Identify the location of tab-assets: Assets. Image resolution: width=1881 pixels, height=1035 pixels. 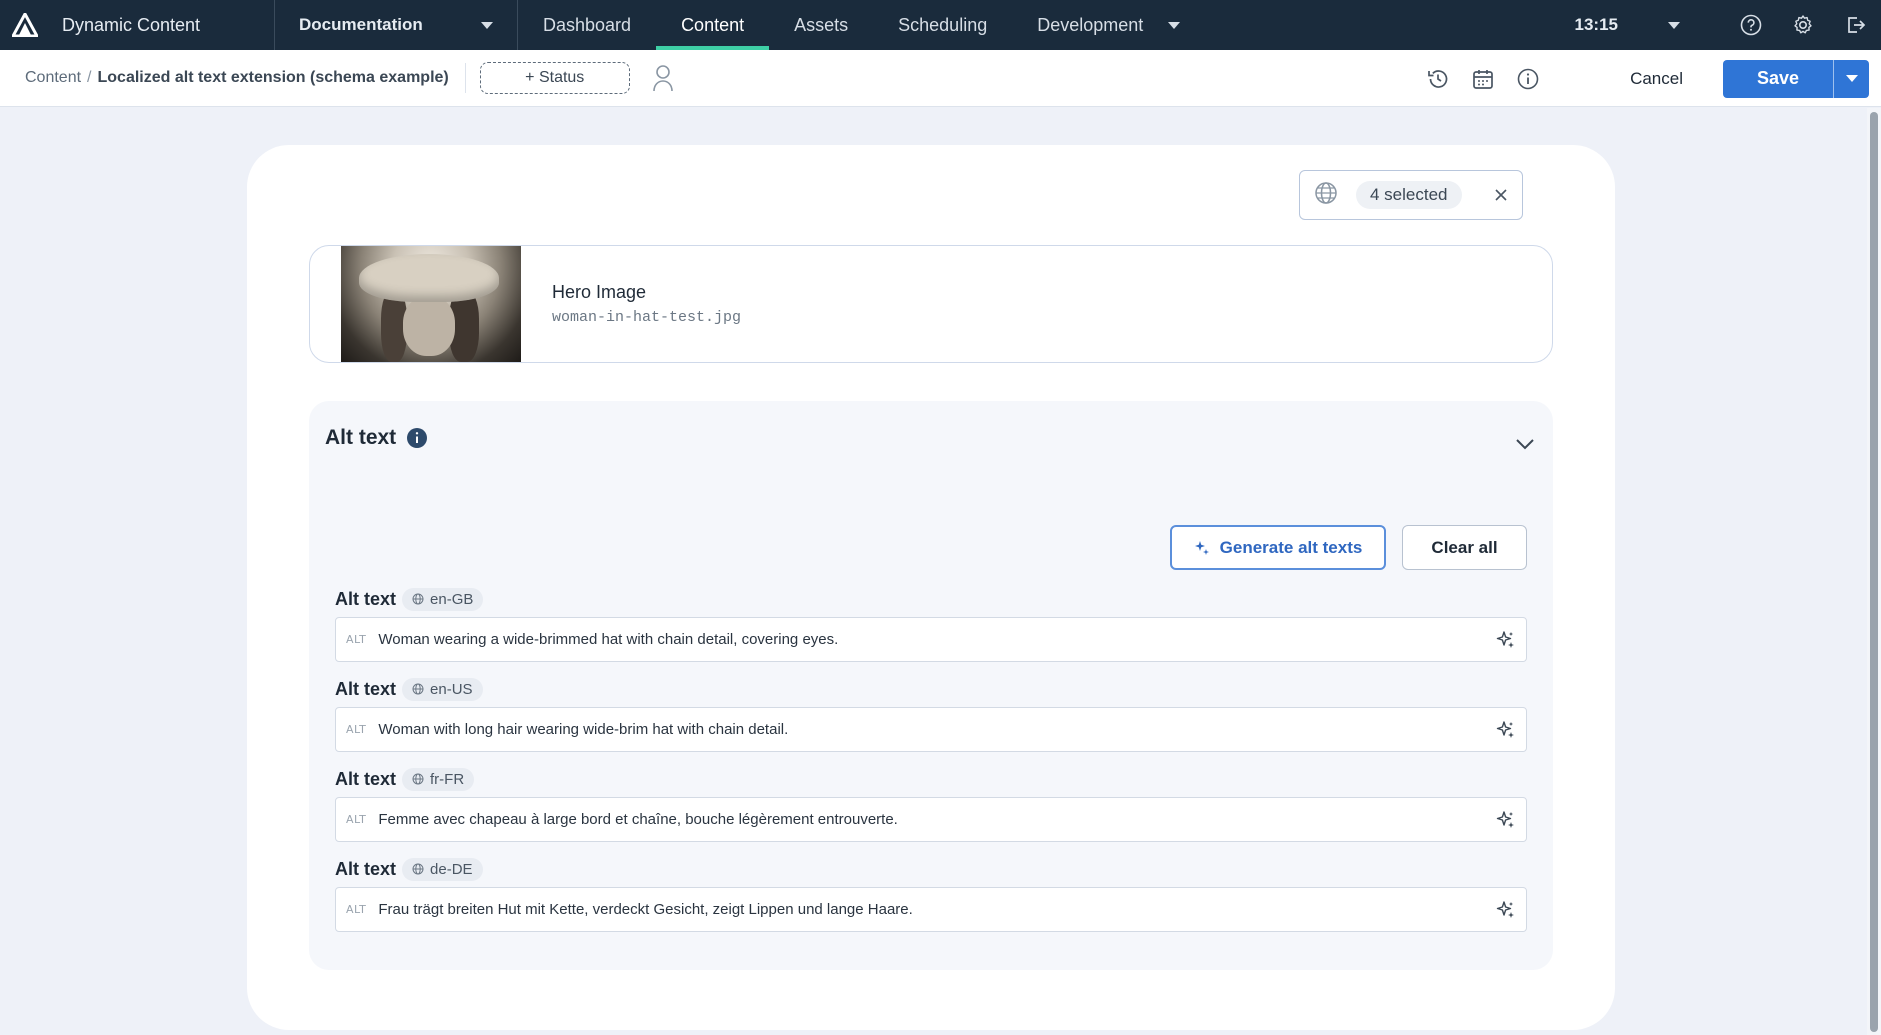
(821, 25).